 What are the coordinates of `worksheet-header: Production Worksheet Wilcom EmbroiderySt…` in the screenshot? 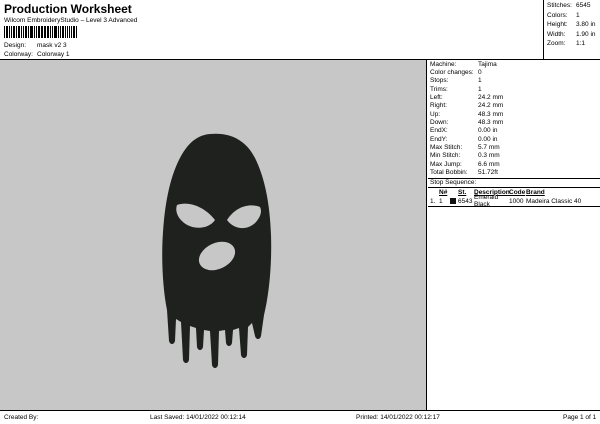 It's located at (300, 30).